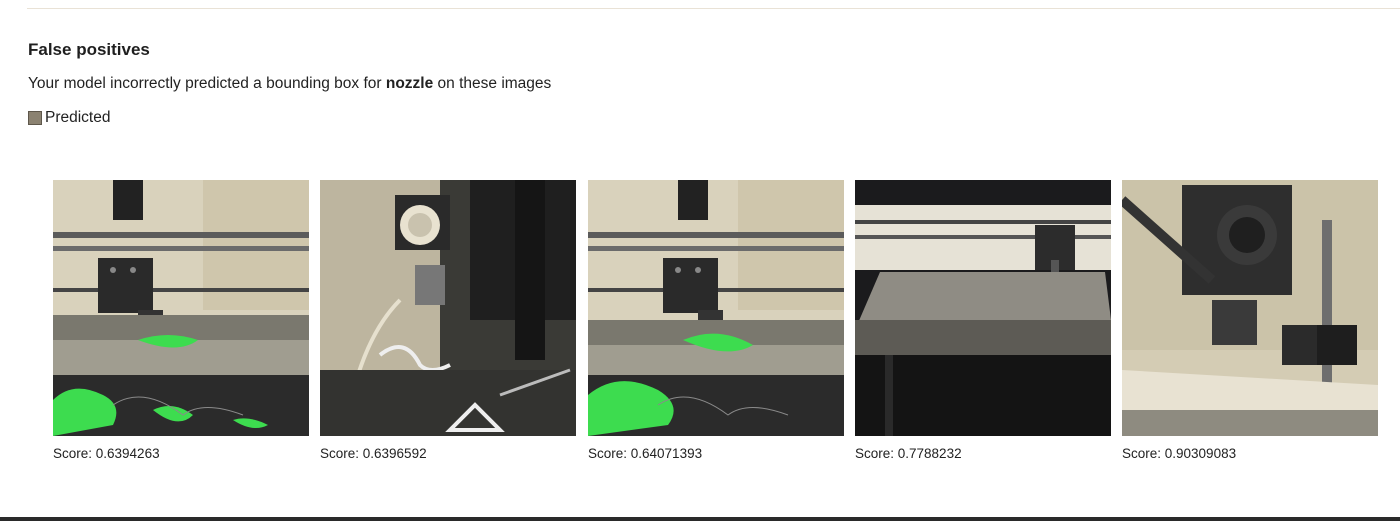 Image resolution: width=1400 pixels, height=521 pixels. I want to click on result-card: Score: 0.6396592, so click(448, 321).